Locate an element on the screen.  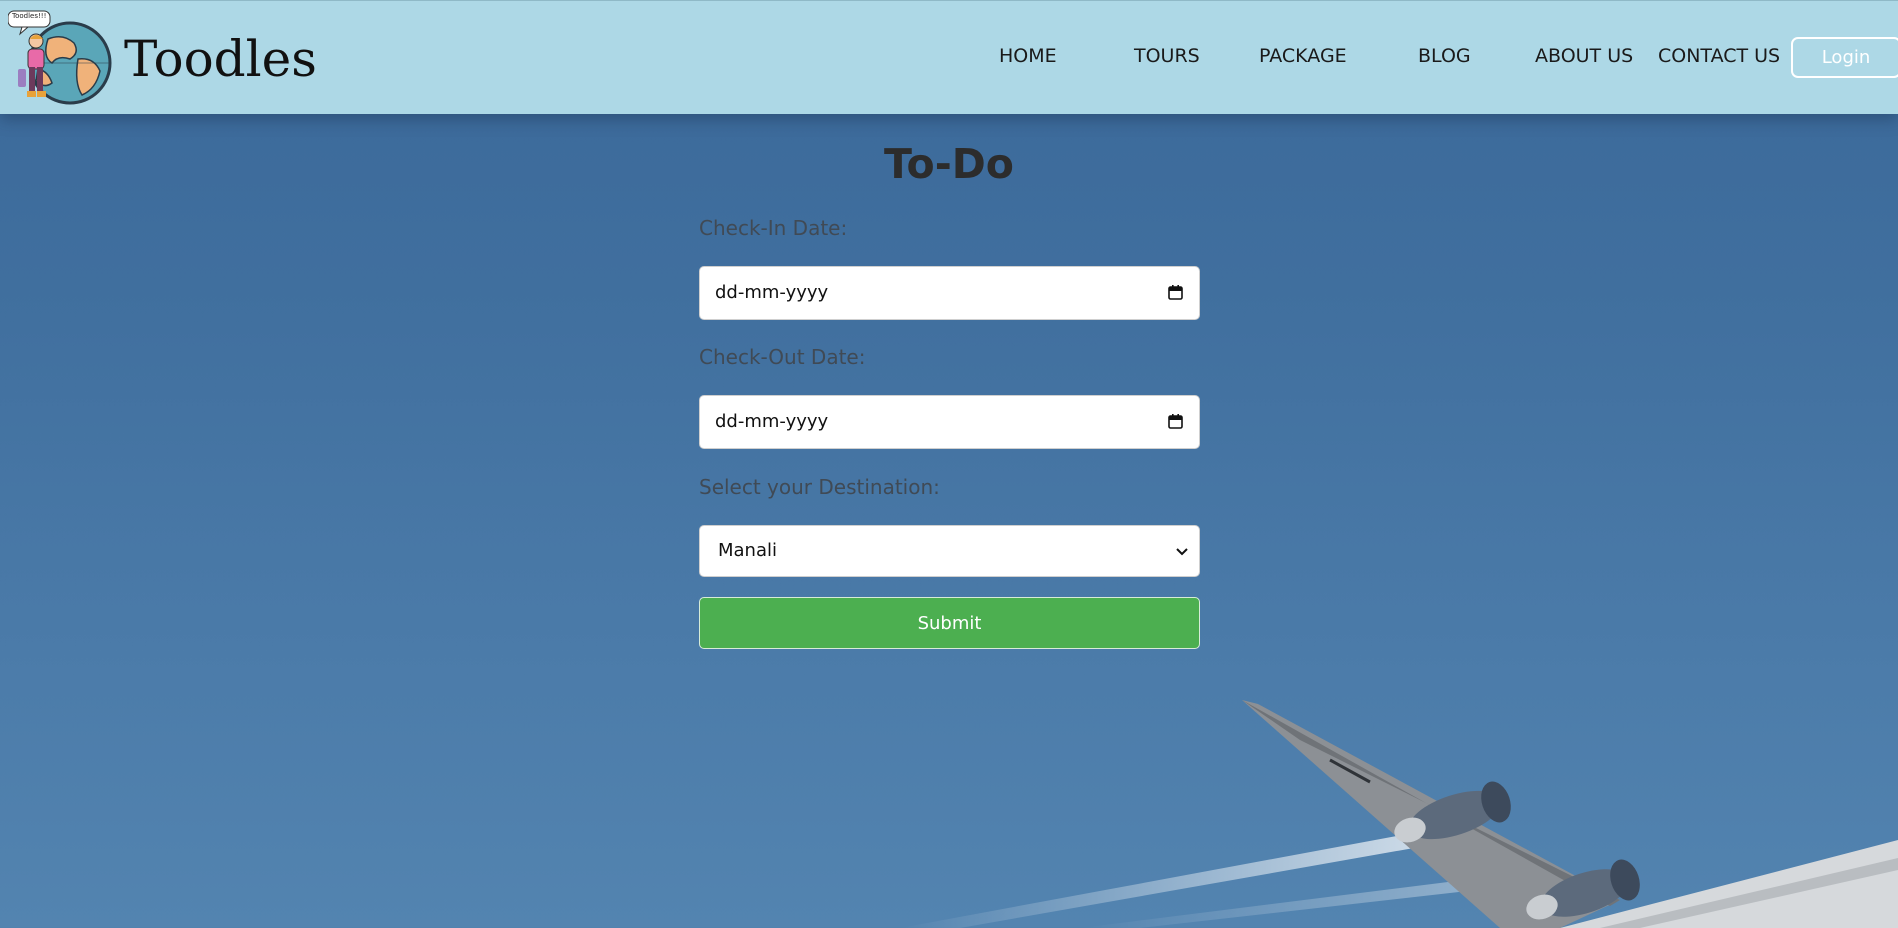
checkin-date-value: dd-mm-yyyy is located at coordinates (772, 292).